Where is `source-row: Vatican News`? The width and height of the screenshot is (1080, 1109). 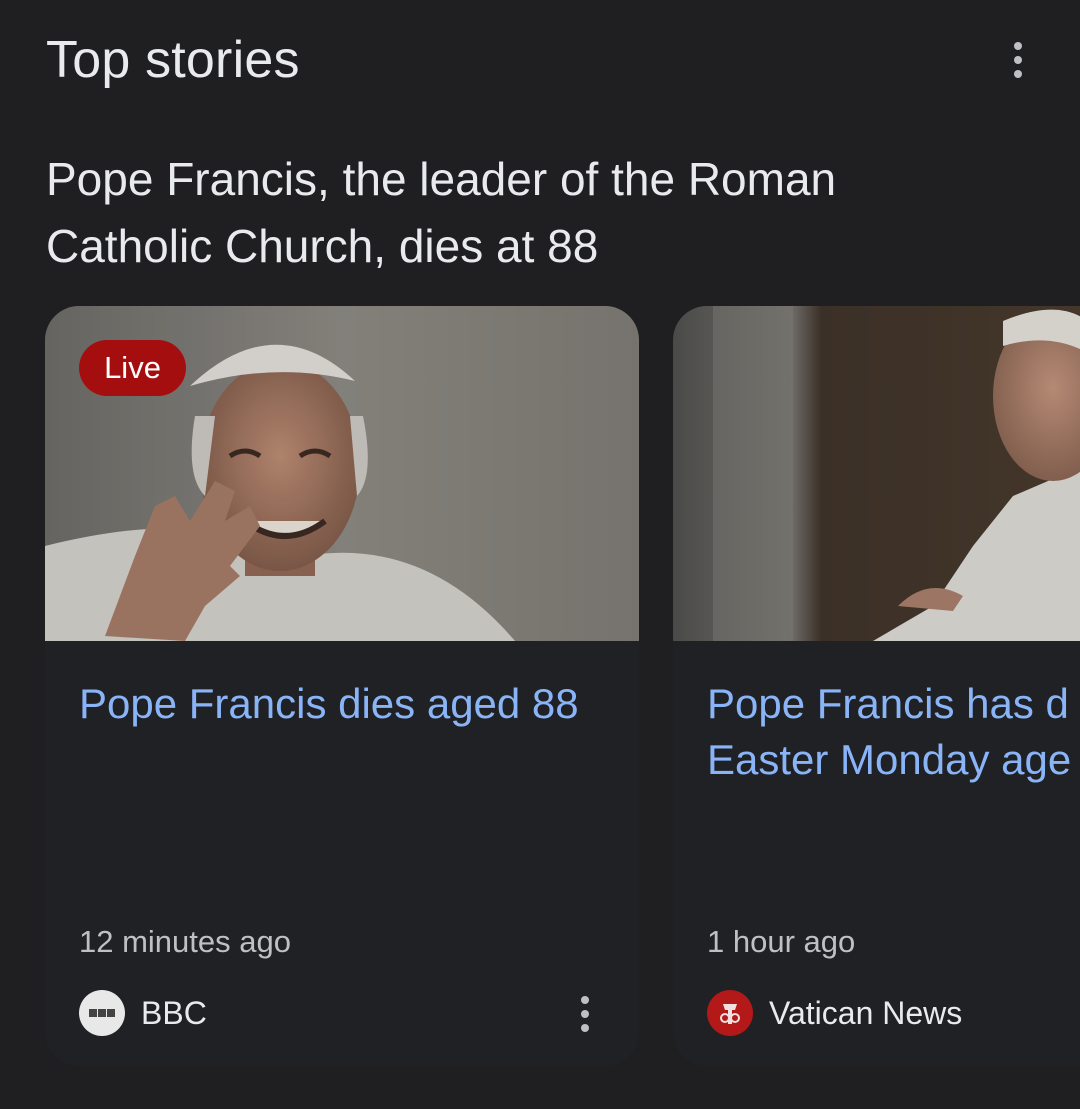
source-row: Vatican News is located at coordinates (834, 1013).